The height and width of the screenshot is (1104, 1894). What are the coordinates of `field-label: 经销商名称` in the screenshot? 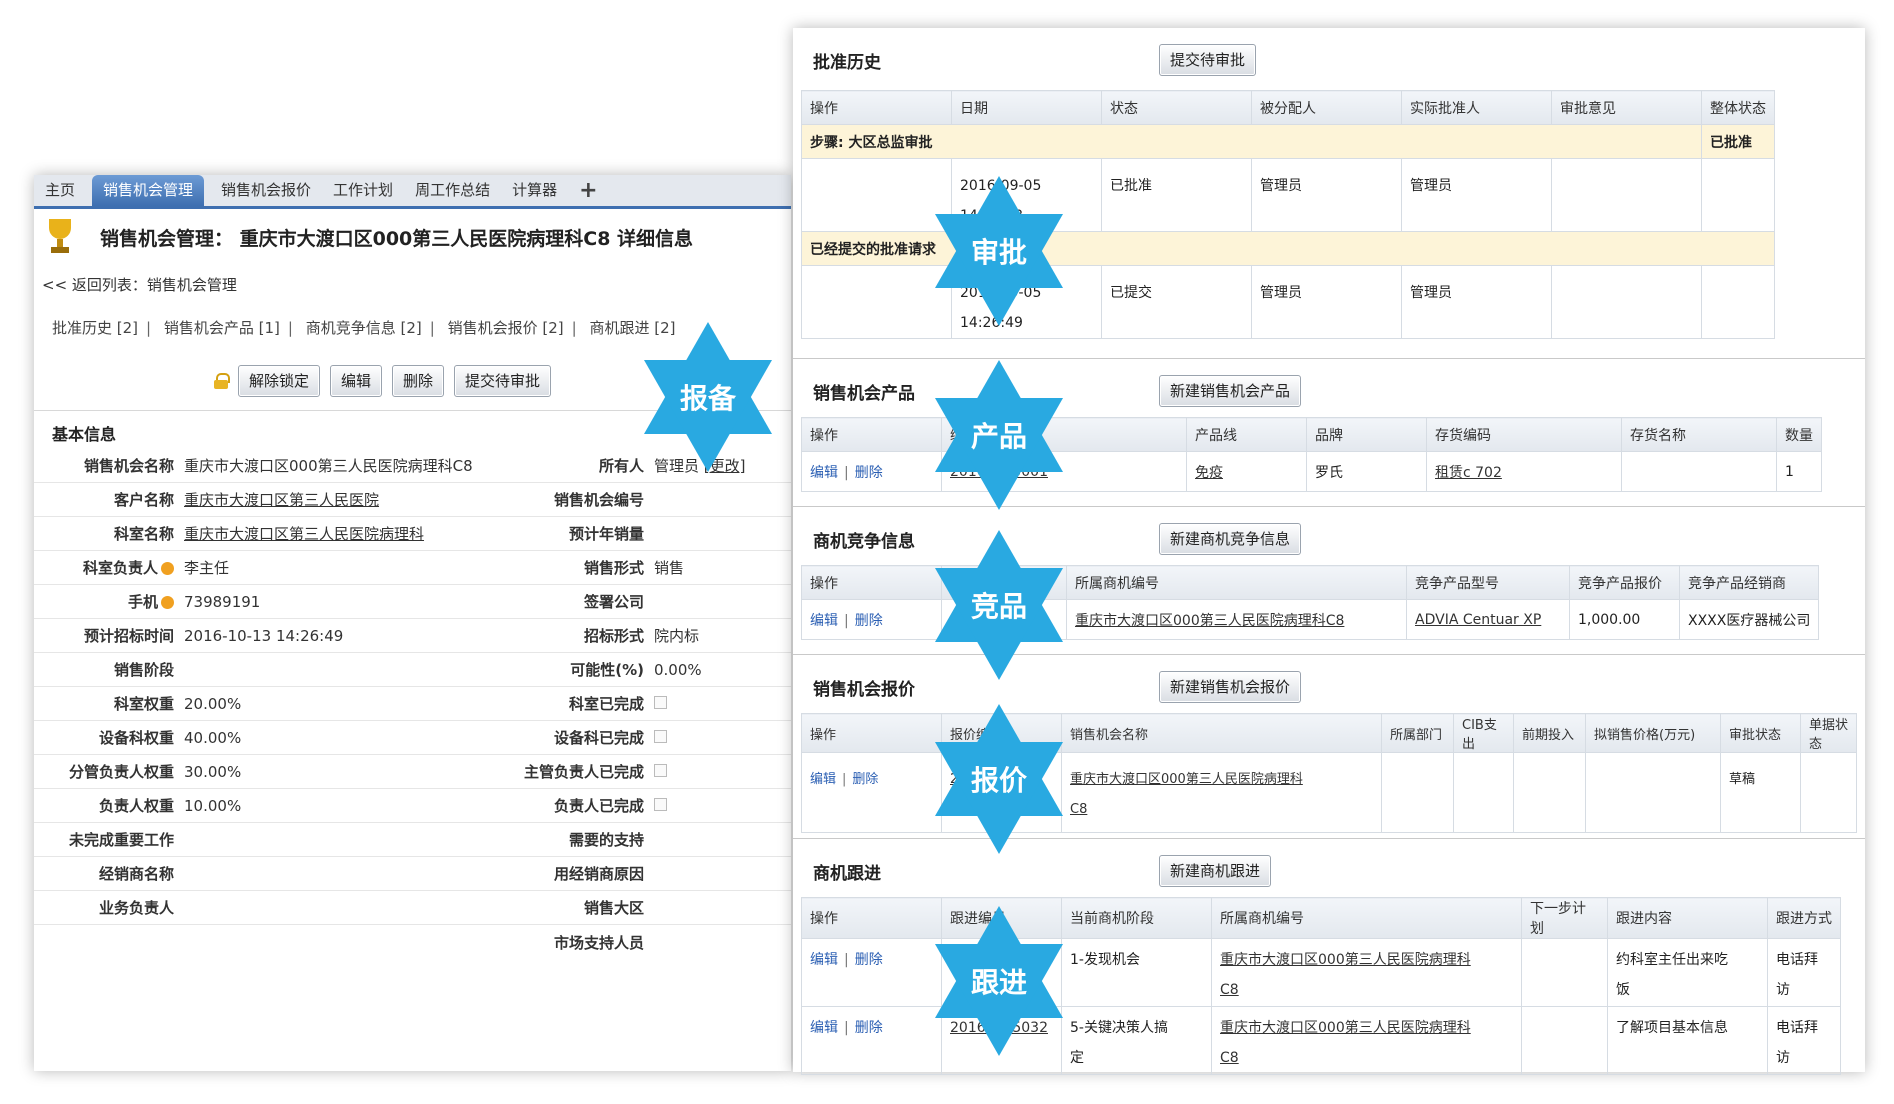 It's located at (136, 874).